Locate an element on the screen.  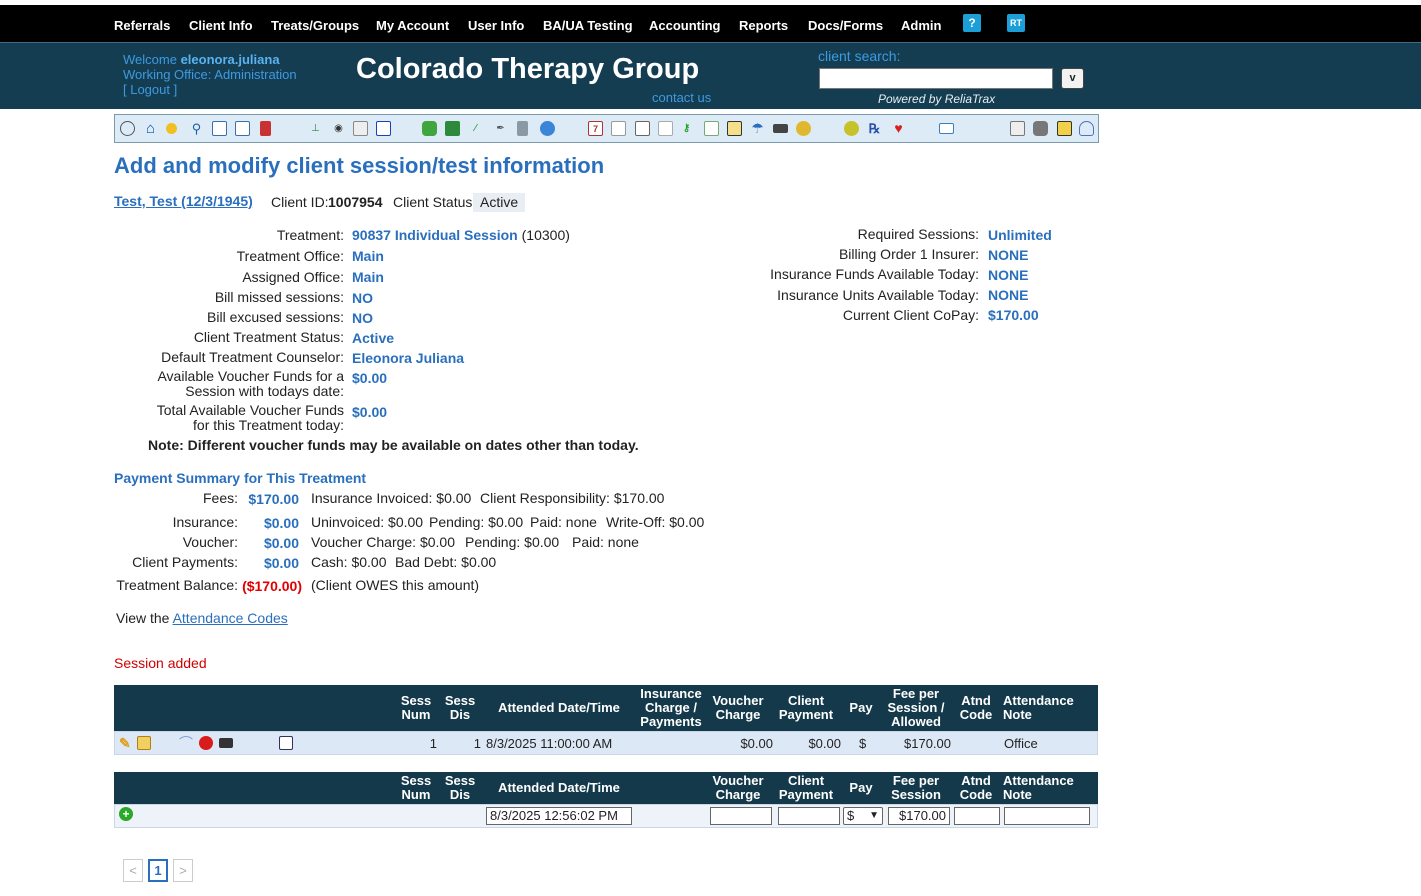
heart-rate-icon: ♥ is located at coordinates (898, 128).